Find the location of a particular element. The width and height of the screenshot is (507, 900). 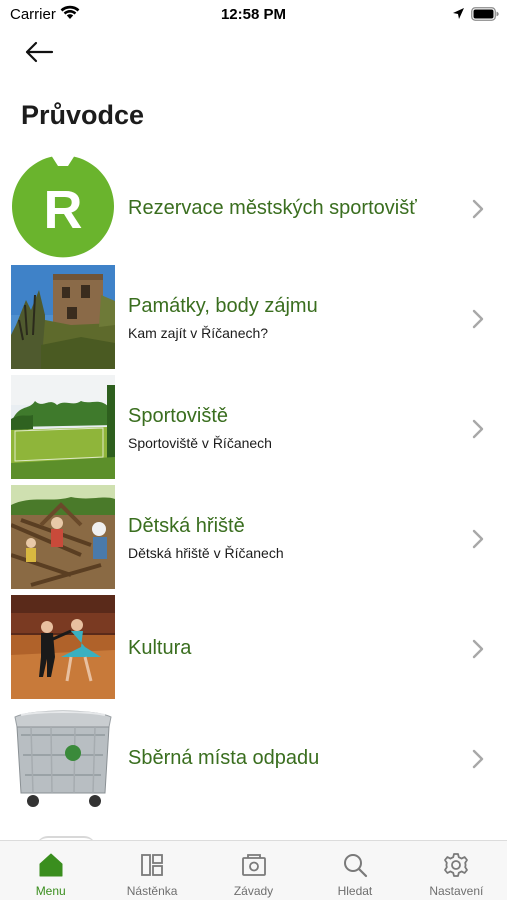

gear-icon is located at coordinates (456, 865).